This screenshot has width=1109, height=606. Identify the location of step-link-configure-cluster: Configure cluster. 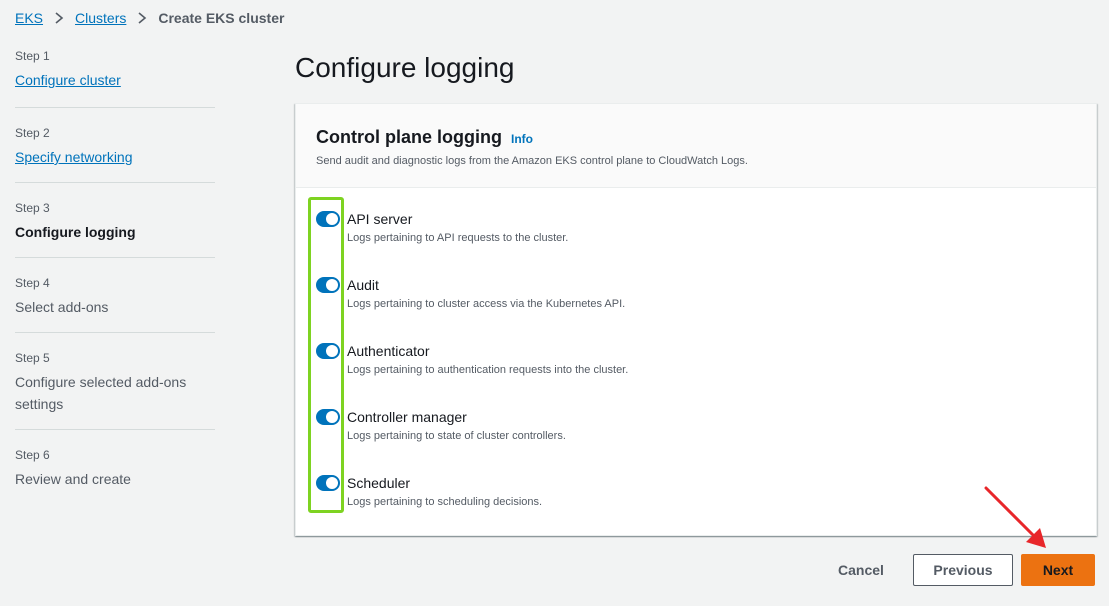
(115, 80).